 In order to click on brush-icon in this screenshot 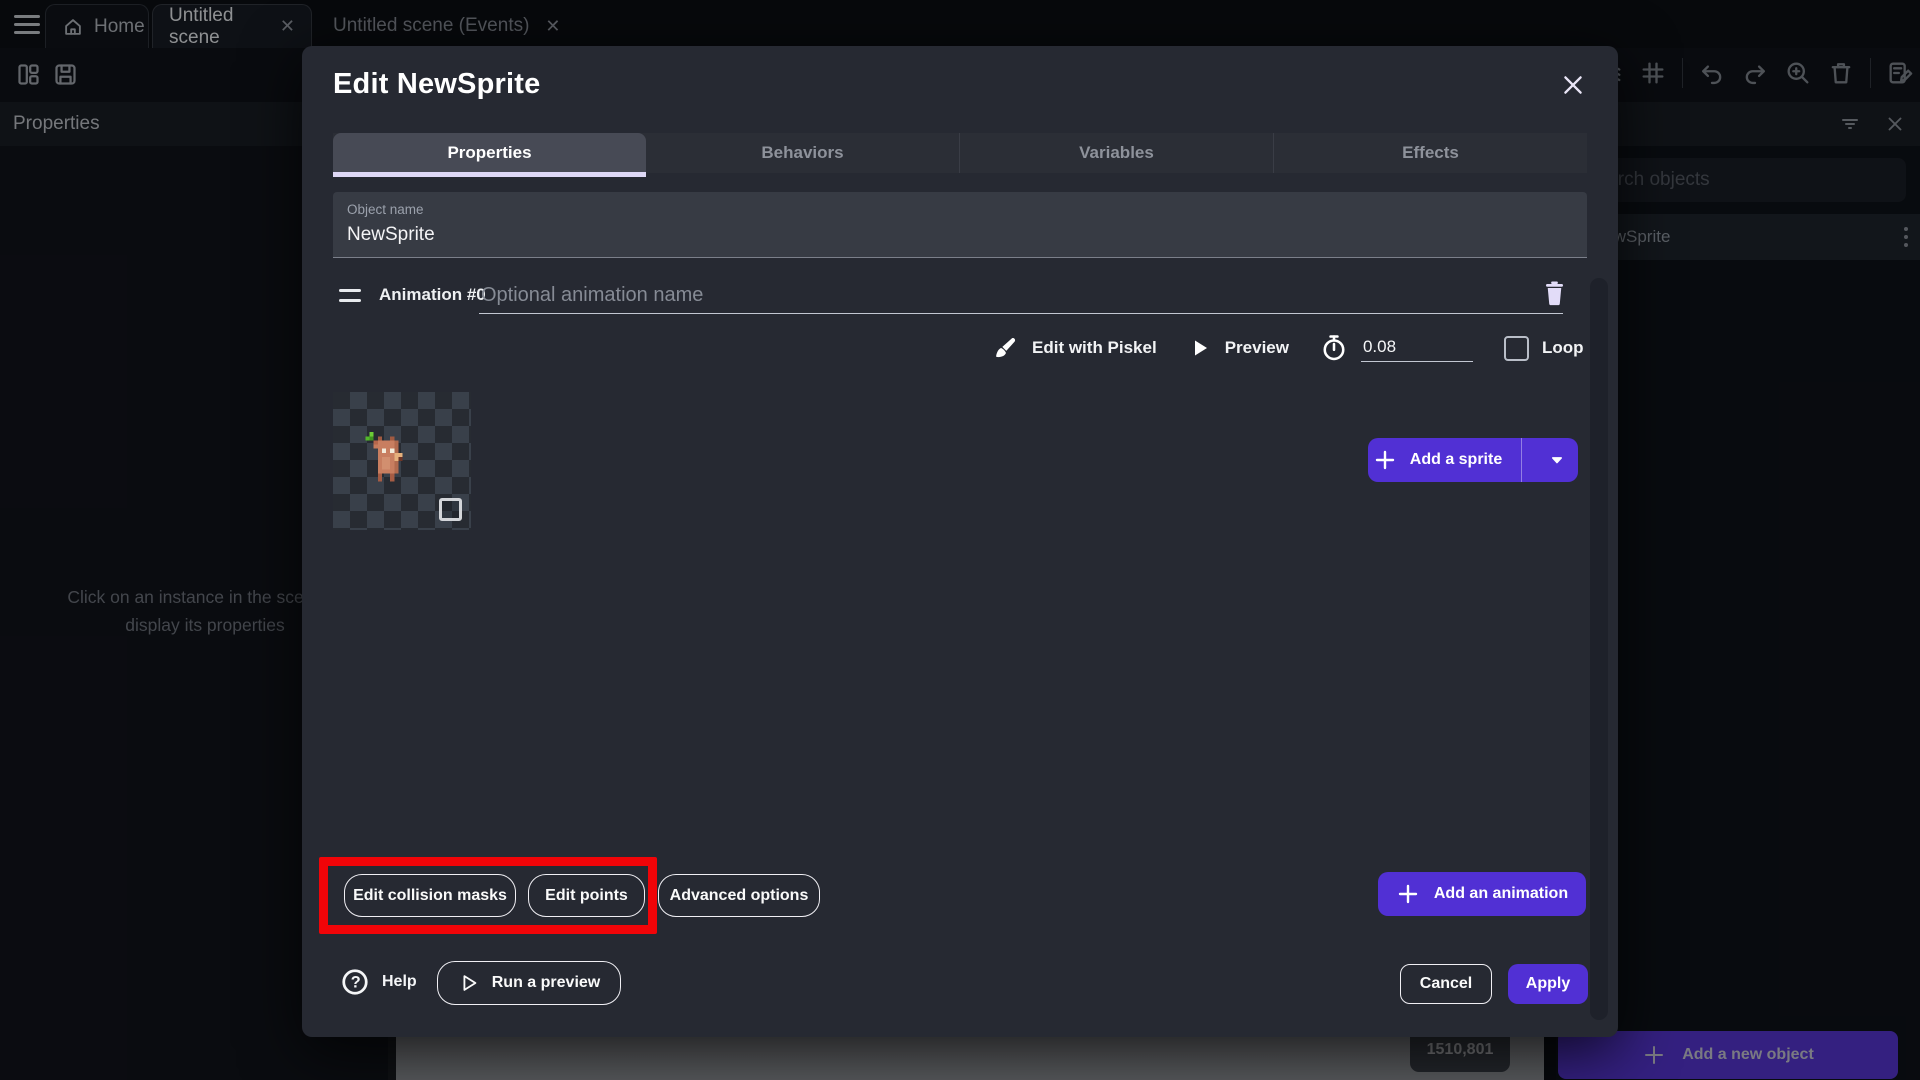, I will do `click(1005, 348)`.